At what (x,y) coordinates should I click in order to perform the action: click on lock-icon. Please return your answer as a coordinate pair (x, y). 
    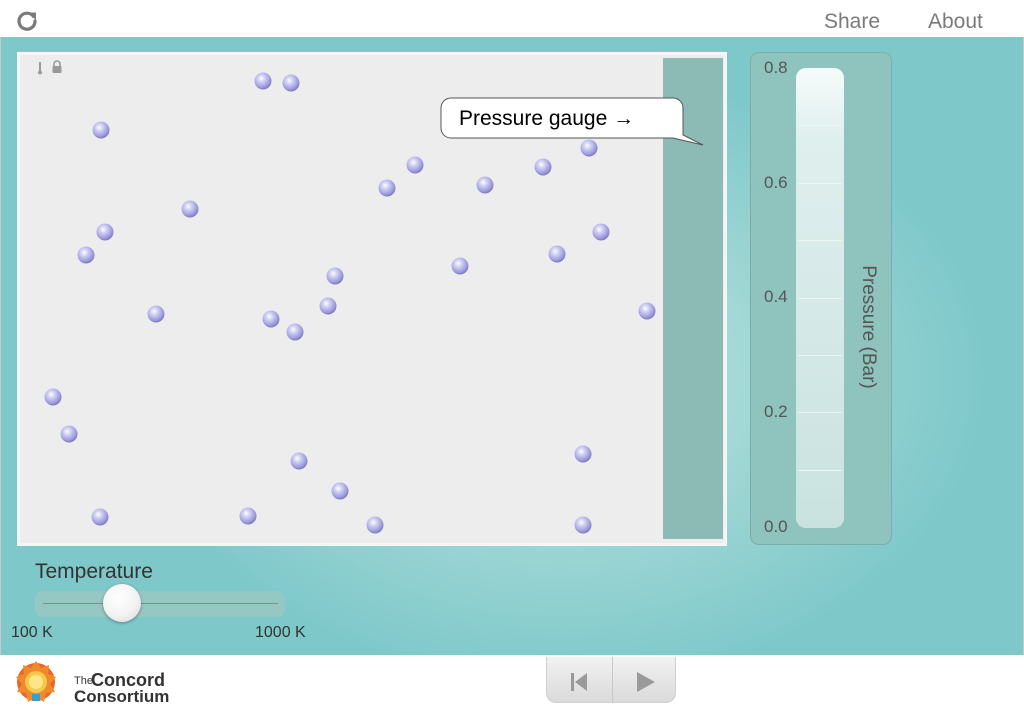
    Looking at the image, I should click on (57, 66).